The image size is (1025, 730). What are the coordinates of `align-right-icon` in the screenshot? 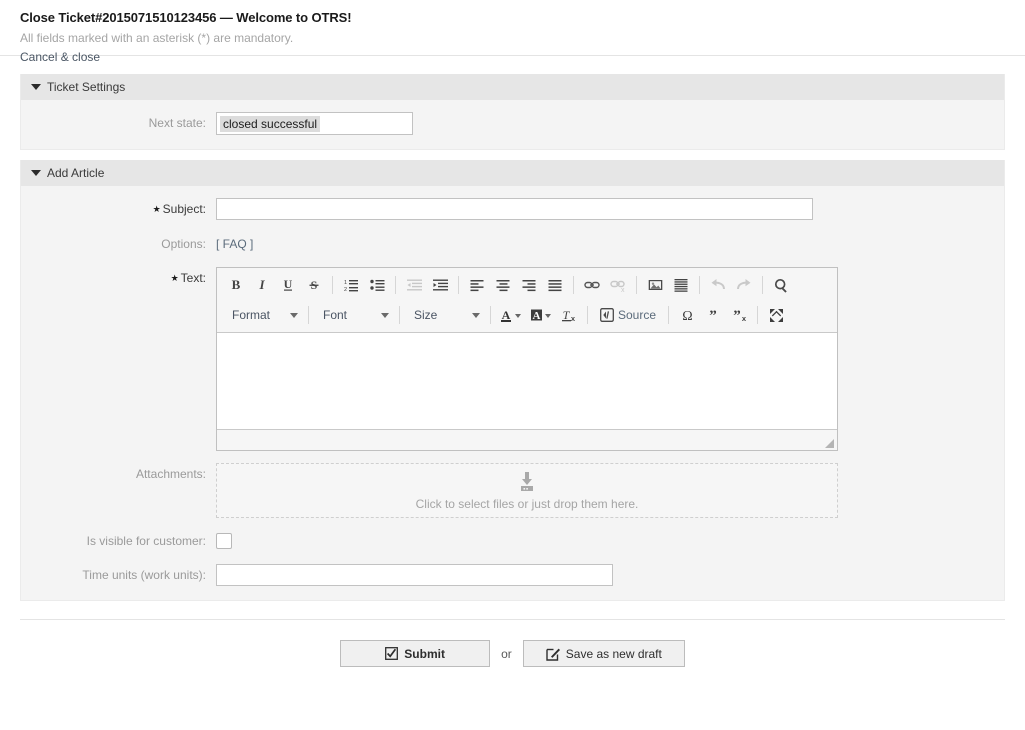 It's located at (529, 285).